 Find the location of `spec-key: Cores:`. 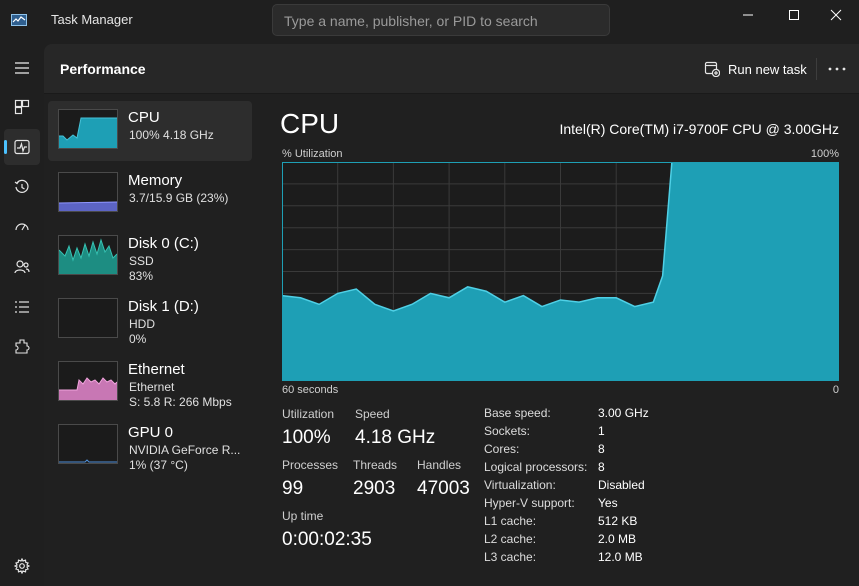

spec-key: Cores: is located at coordinates (502, 449).